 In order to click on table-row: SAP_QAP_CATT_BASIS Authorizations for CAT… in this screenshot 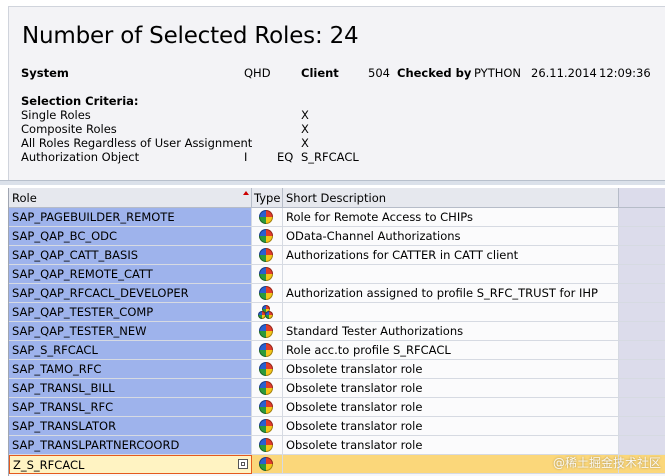, I will do `click(337, 255)`.